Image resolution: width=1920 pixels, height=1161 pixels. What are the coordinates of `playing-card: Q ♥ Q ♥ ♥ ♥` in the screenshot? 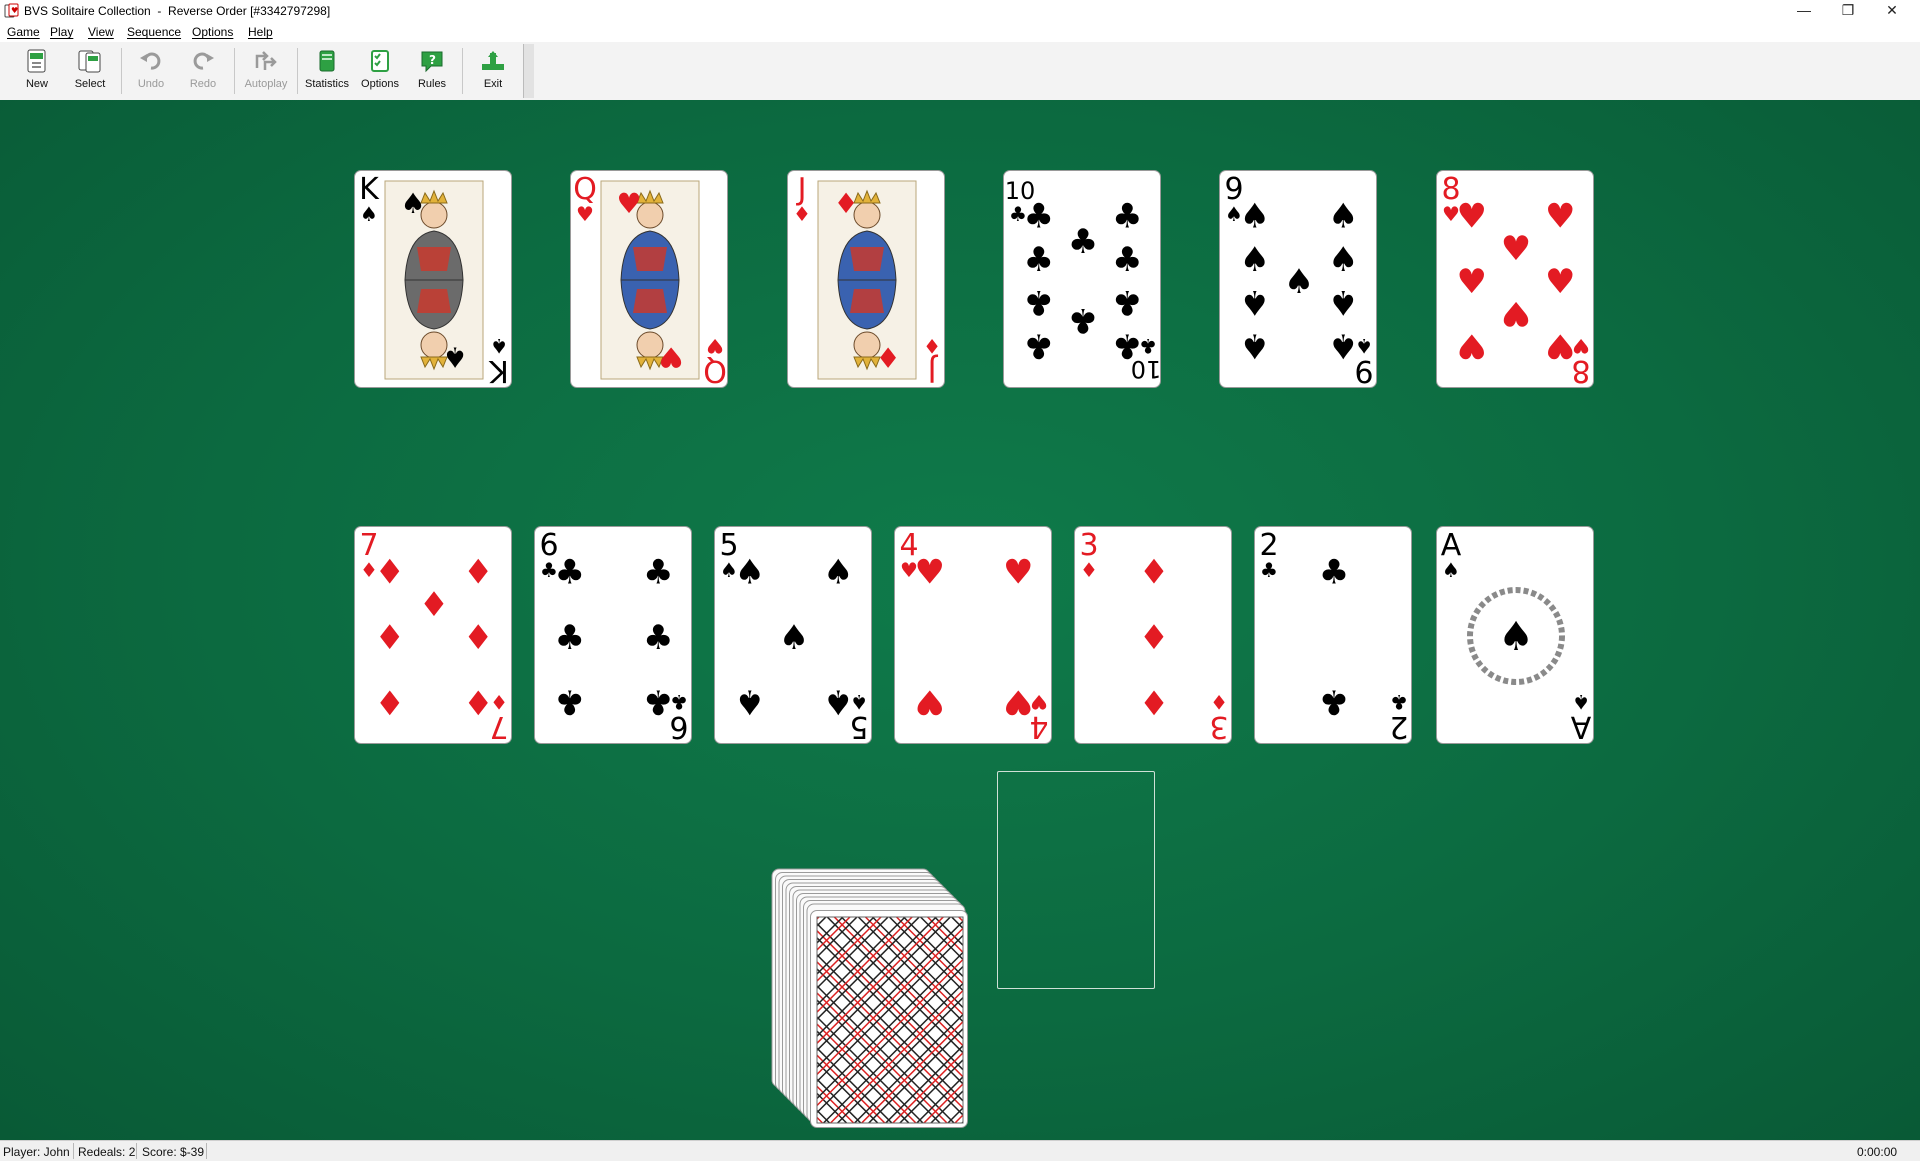 It's located at (649, 279).